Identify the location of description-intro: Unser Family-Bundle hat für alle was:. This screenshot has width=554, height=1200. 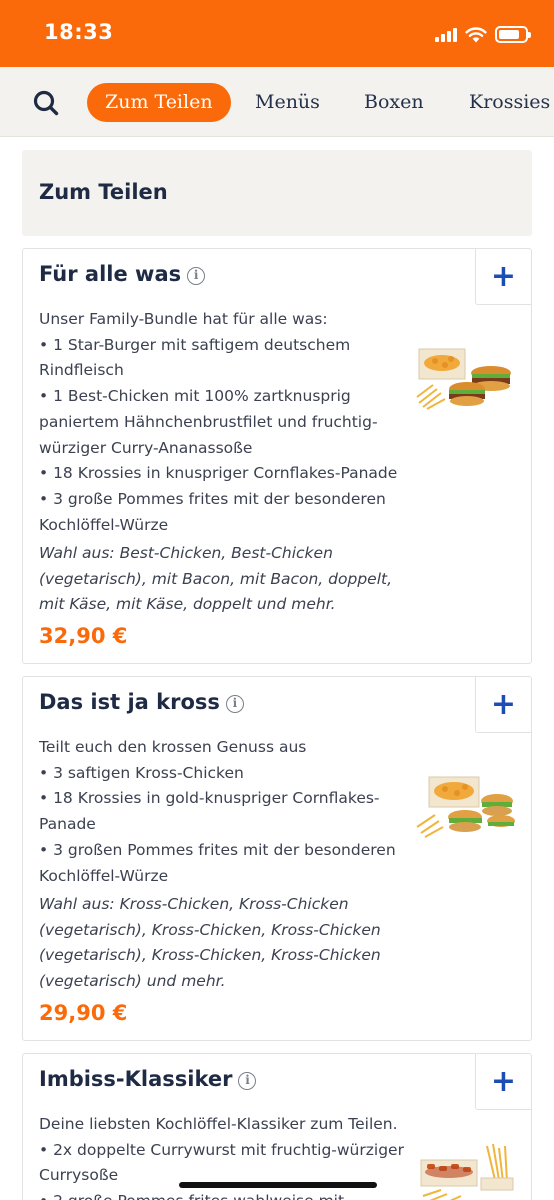
(183, 319).